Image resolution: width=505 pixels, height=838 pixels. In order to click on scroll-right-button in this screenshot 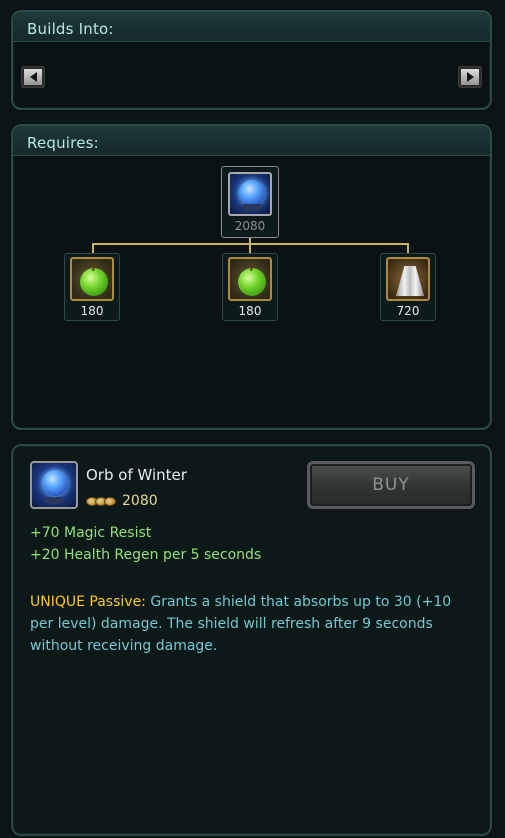, I will do `click(470, 77)`.